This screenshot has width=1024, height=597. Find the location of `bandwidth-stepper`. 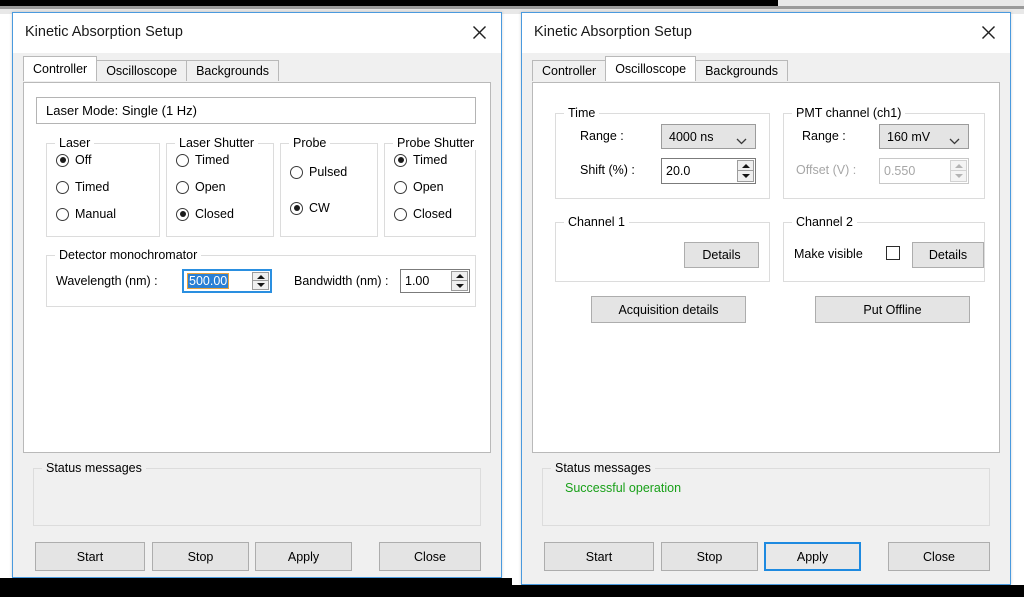

bandwidth-stepper is located at coordinates (459, 281).